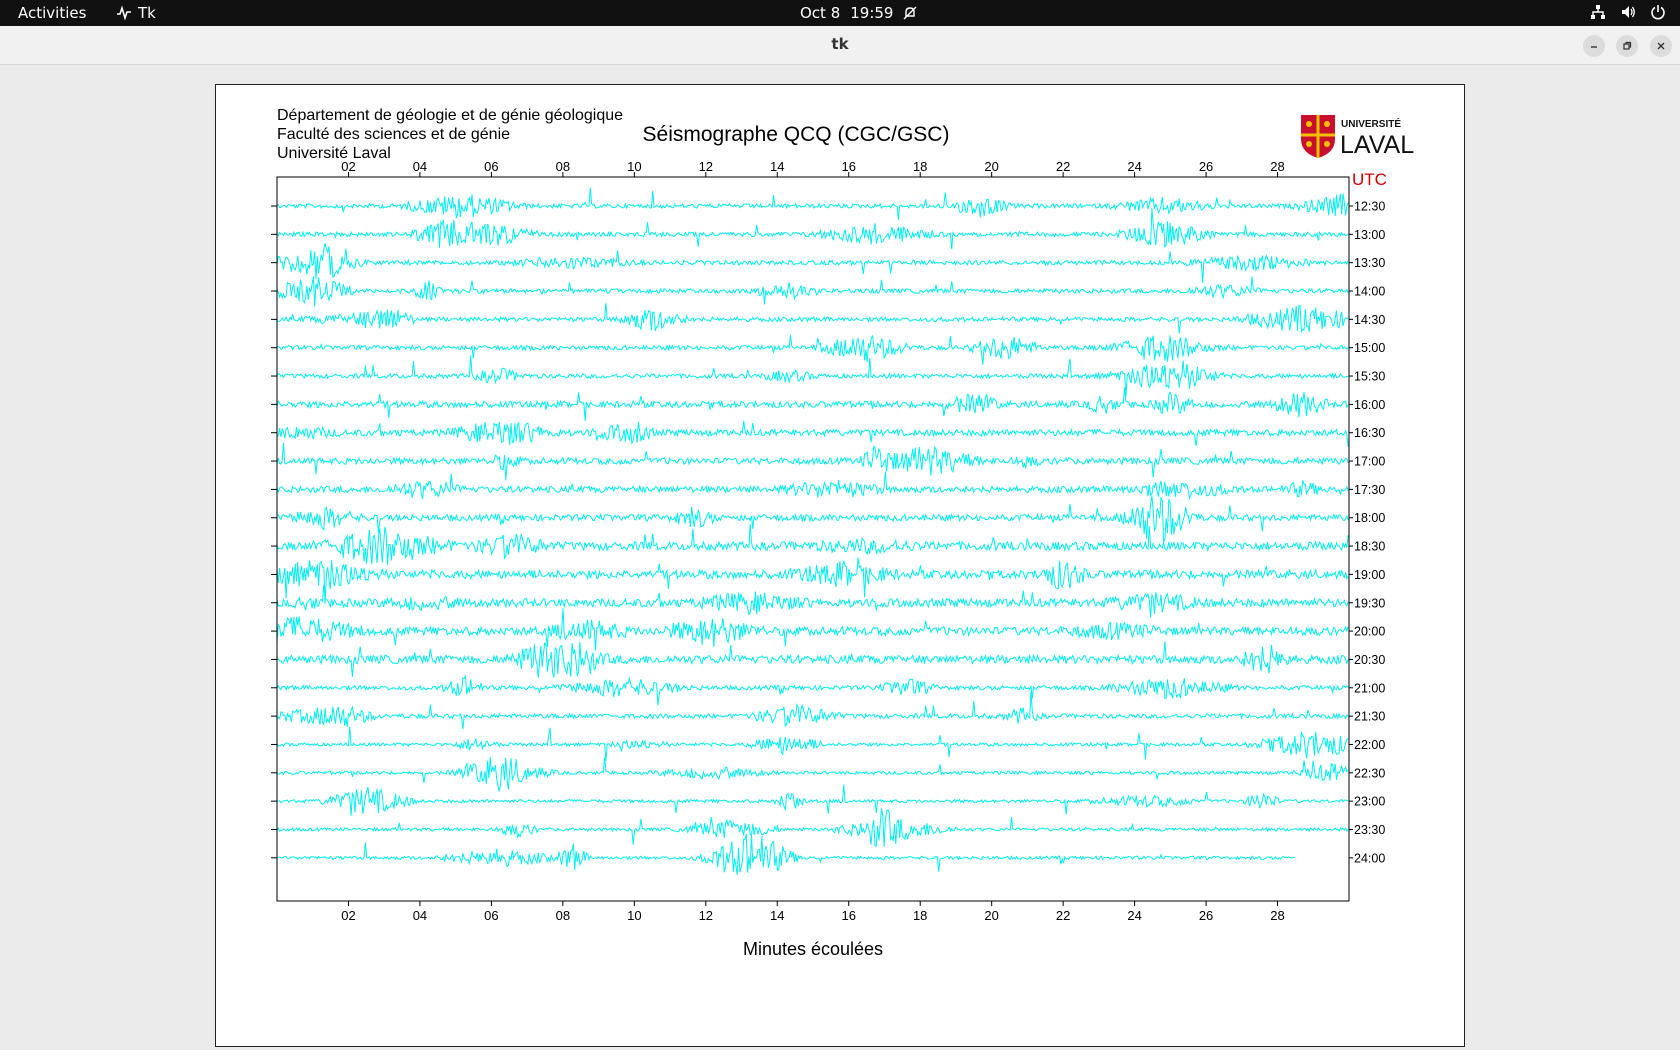  What do you see at coordinates (1369, 632) in the screenshot?
I see `row-time-label: 20:00` at bounding box center [1369, 632].